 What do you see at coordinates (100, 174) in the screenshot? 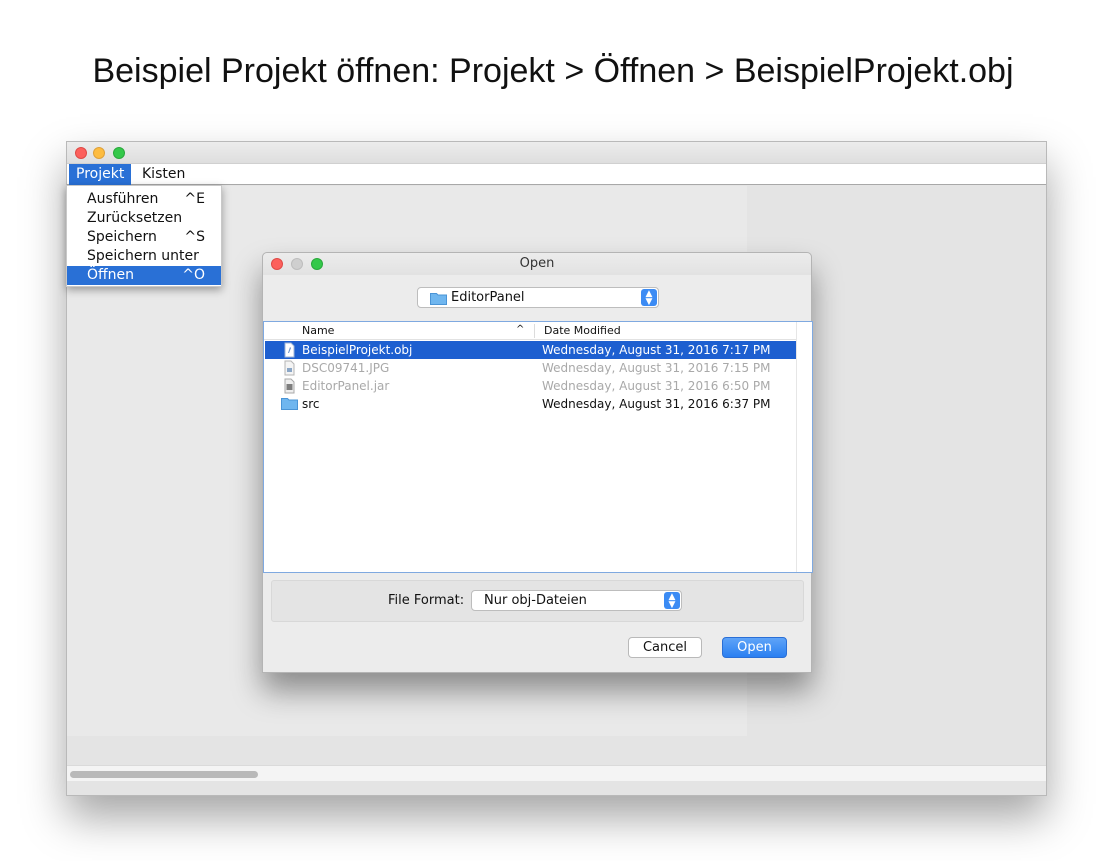
I see `menu-projekt: Projekt` at bounding box center [100, 174].